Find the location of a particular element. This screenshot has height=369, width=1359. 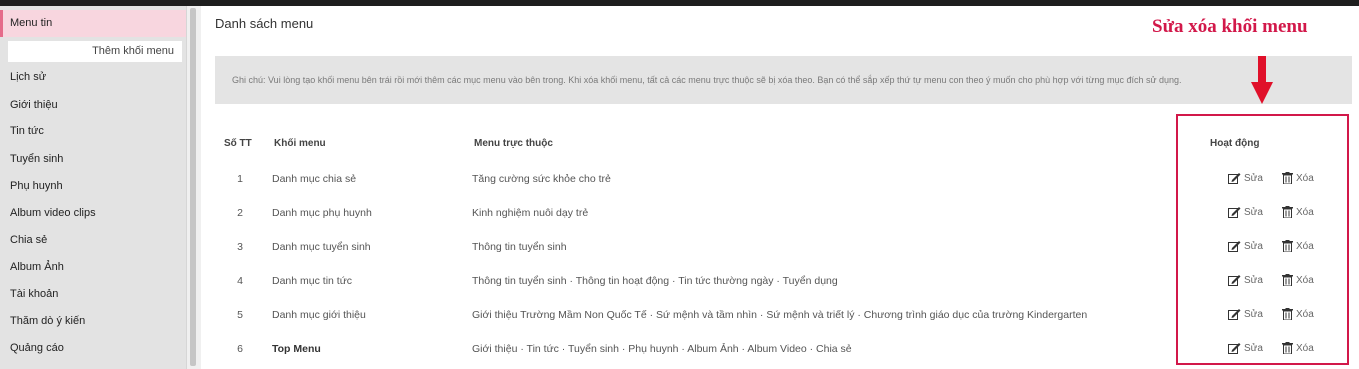

sidebar-item-share: Chia sẻ is located at coordinates (93, 240).